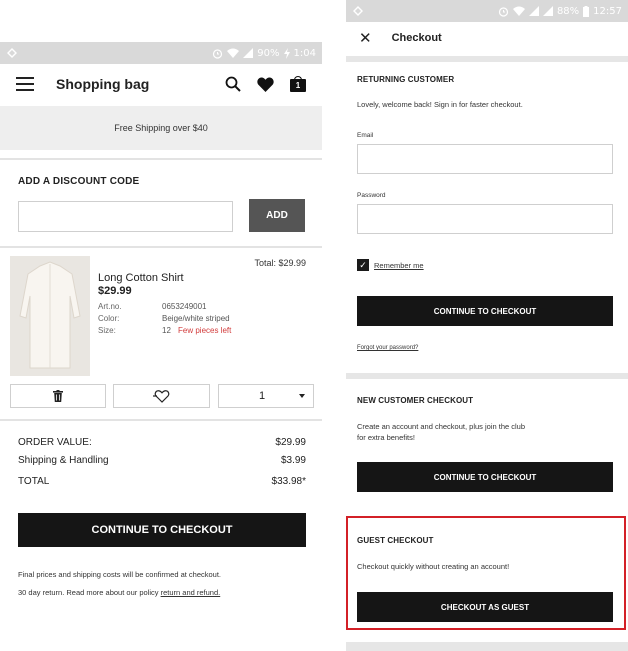 The height and width of the screenshot is (651, 628). I want to click on free-shipping-banner: Free Shipping over $40, so click(161, 128).